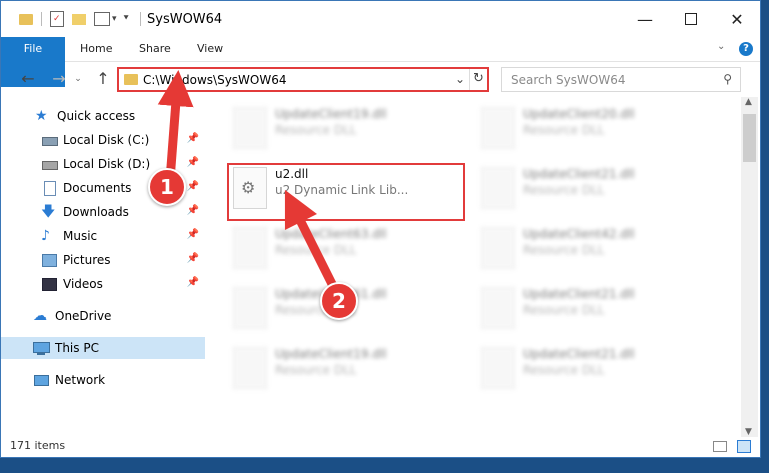  I want to click on pictures-icon, so click(49, 260).